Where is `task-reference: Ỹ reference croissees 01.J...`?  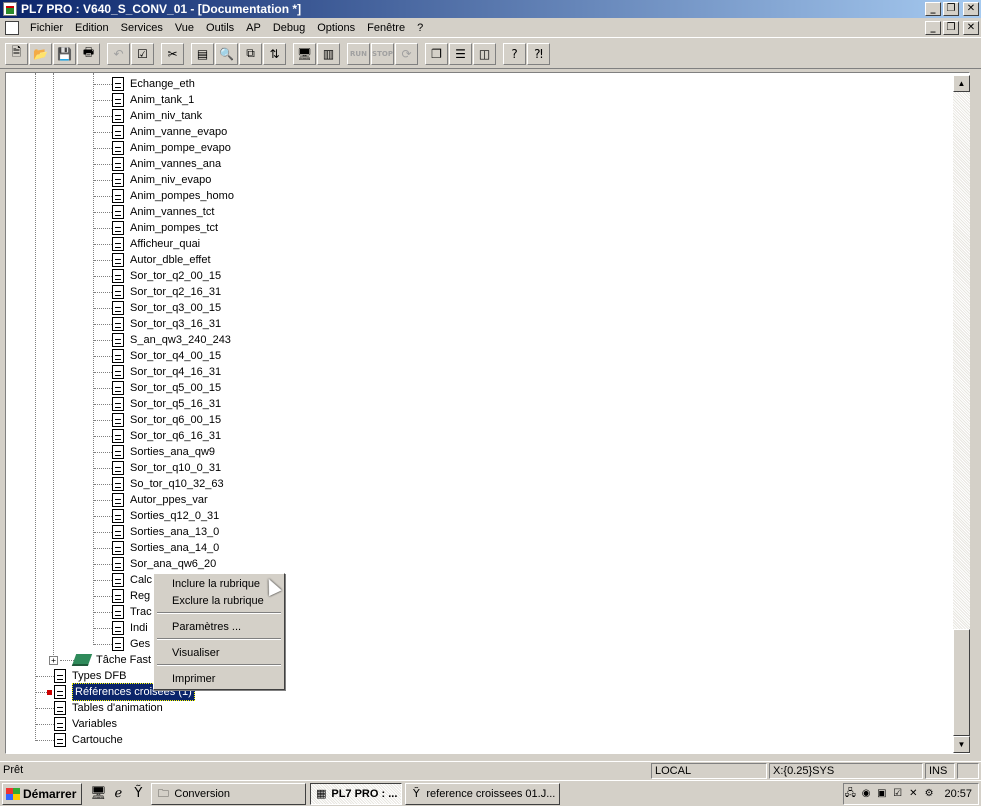 task-reference: Ỹ reference croissees 01.J... is located at coordinates (483, 793).